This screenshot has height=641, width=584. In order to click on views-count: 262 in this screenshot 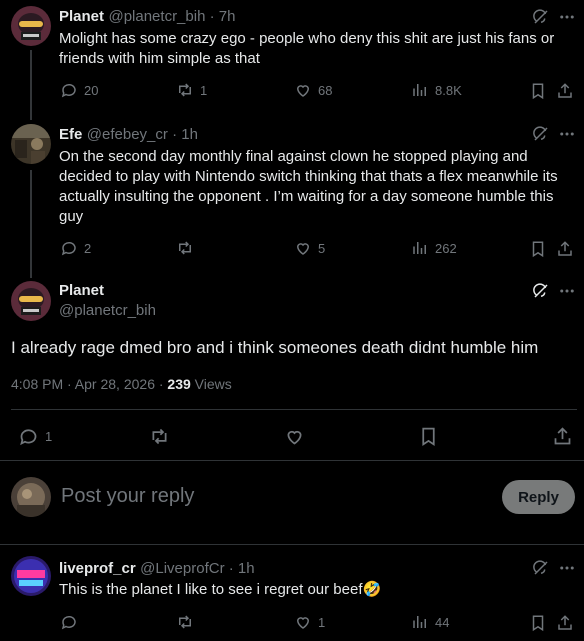, I will do `click(446, 248)`.